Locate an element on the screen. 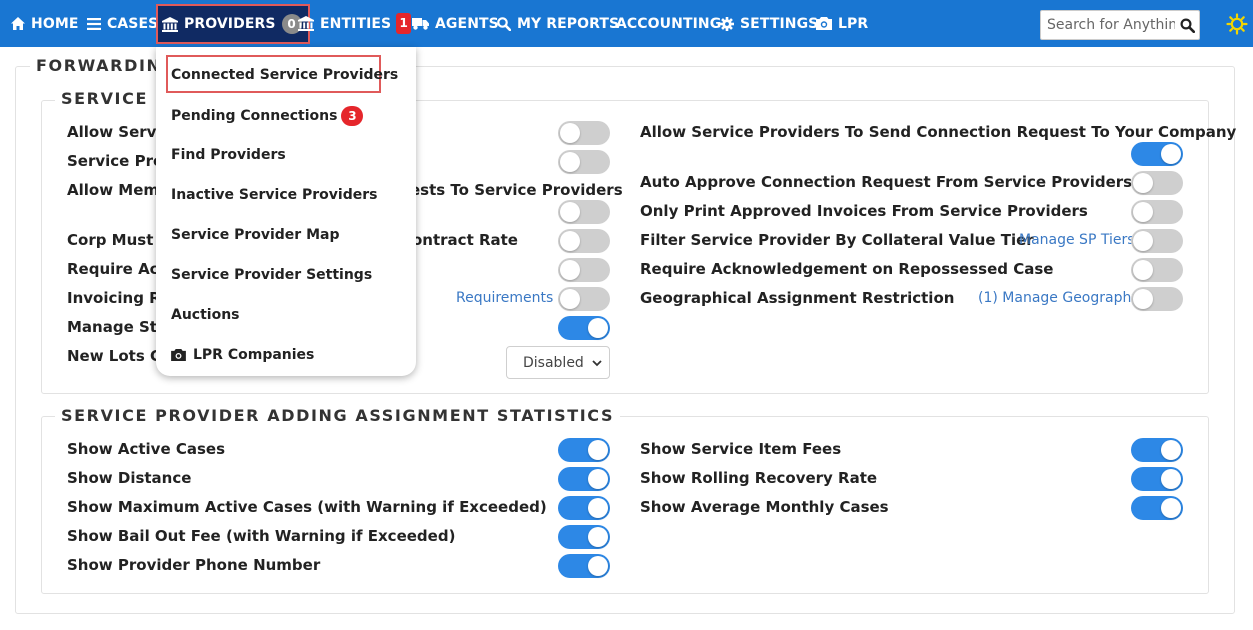 The height and width of the screenshot is (630, 1253). truck-icon is located at coordinates (420, 23).